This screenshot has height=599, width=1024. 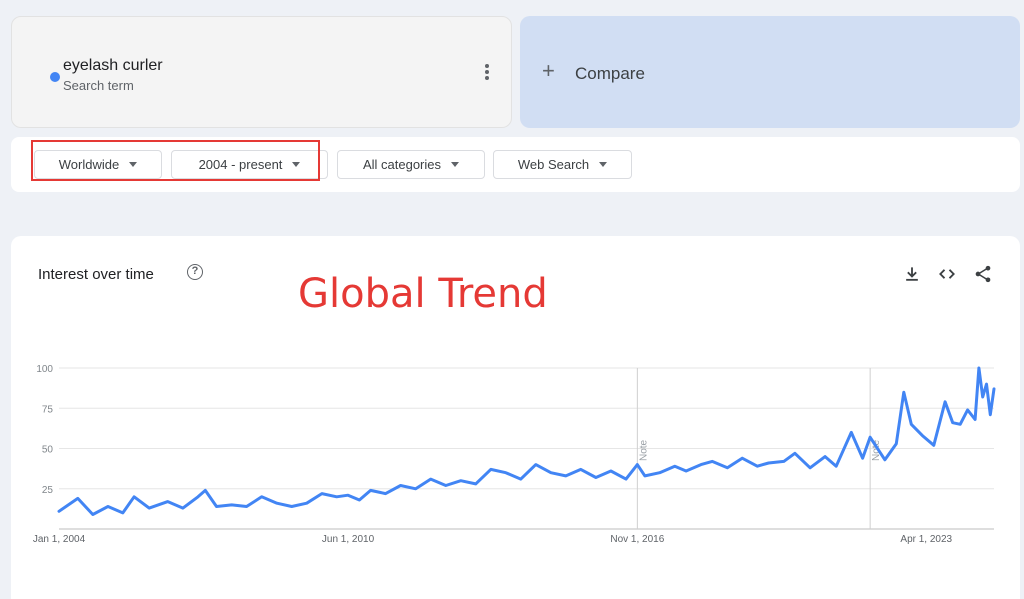 I want to click on x-tick-label: Apr 1, 2023, so click(x=926, y=539).